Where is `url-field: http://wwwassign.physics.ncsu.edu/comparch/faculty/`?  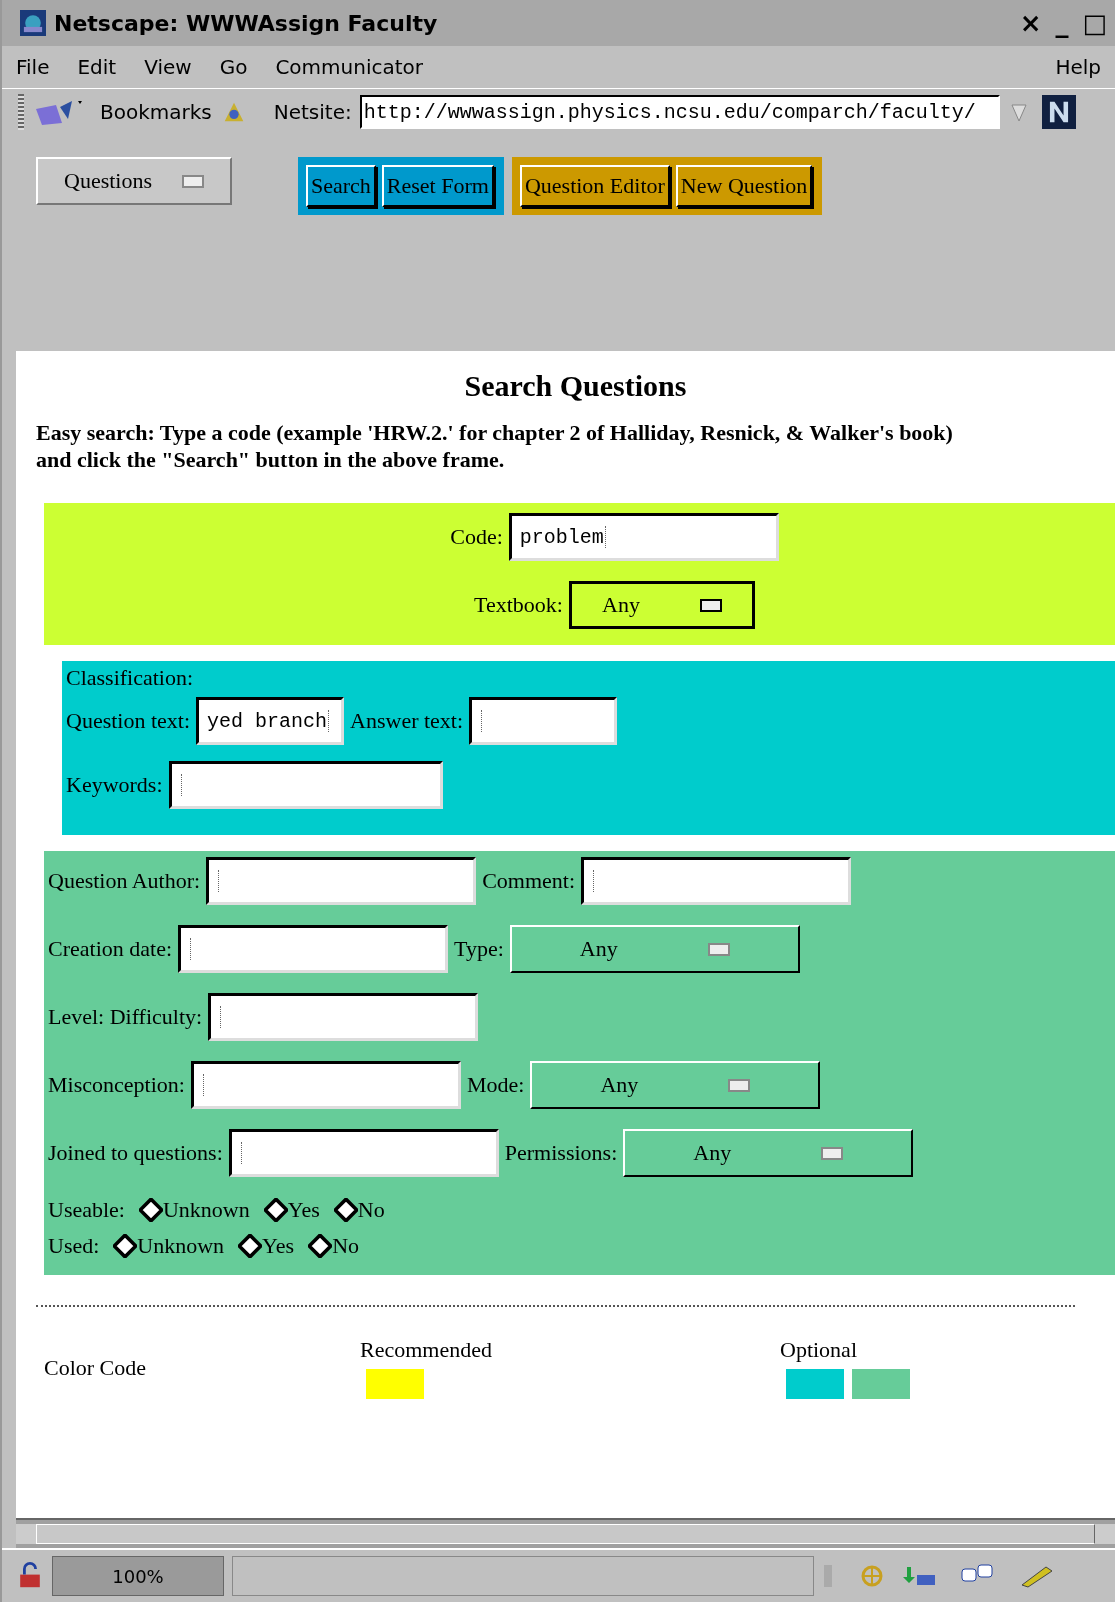 url-field: http://wwwassign.physics.ncsu.edu/comparch/faculty/ is located at coordinates (679, 112).